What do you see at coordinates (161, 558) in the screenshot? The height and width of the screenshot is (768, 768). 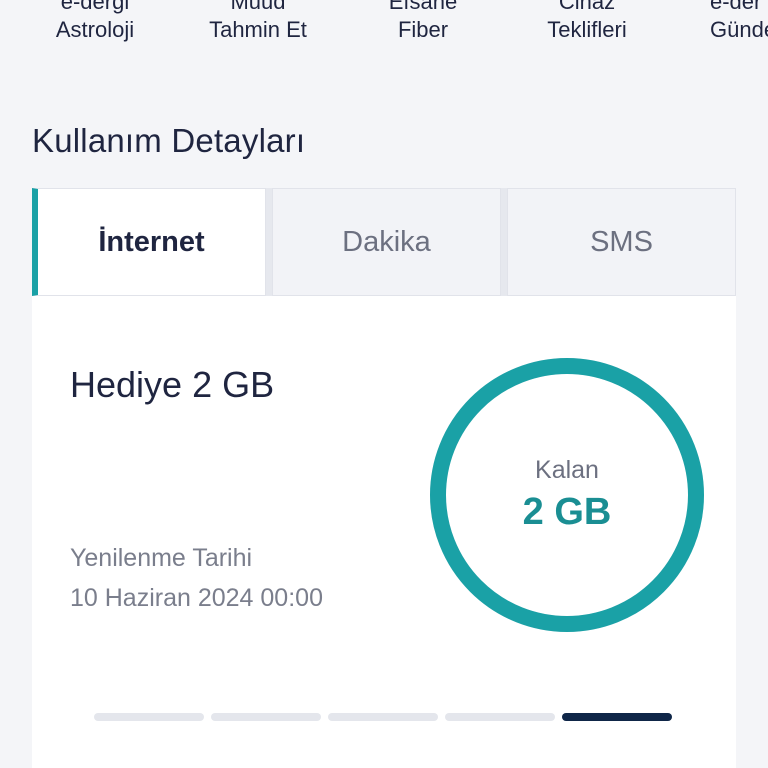 I see `renewal-label: Yenilenme Tarihi` at bounding box center [161, 558].